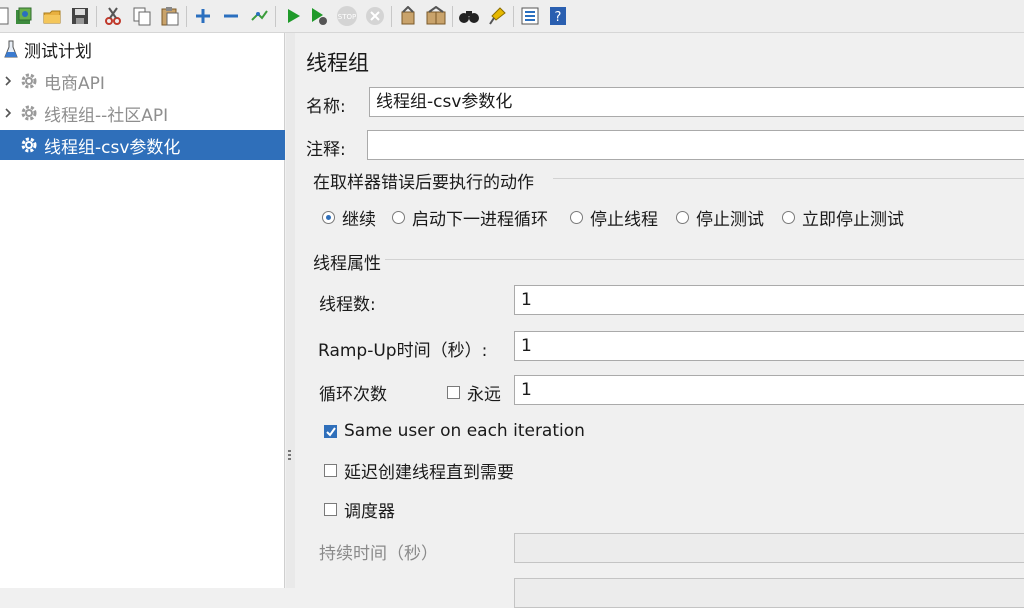  What do you see at coordinates (769, 548) in the screenshot?
I see `duration-input` at bounding box center [769, 548].